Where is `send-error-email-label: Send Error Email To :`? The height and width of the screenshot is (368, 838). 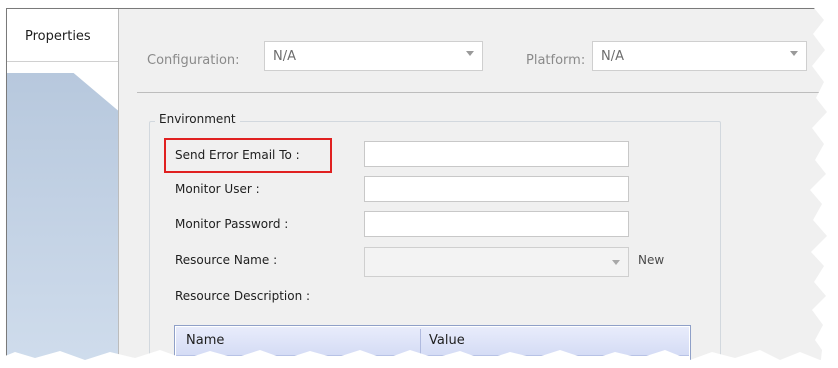 send-error-email-label: Send Error Email To : is located at coordinates (237, 155).